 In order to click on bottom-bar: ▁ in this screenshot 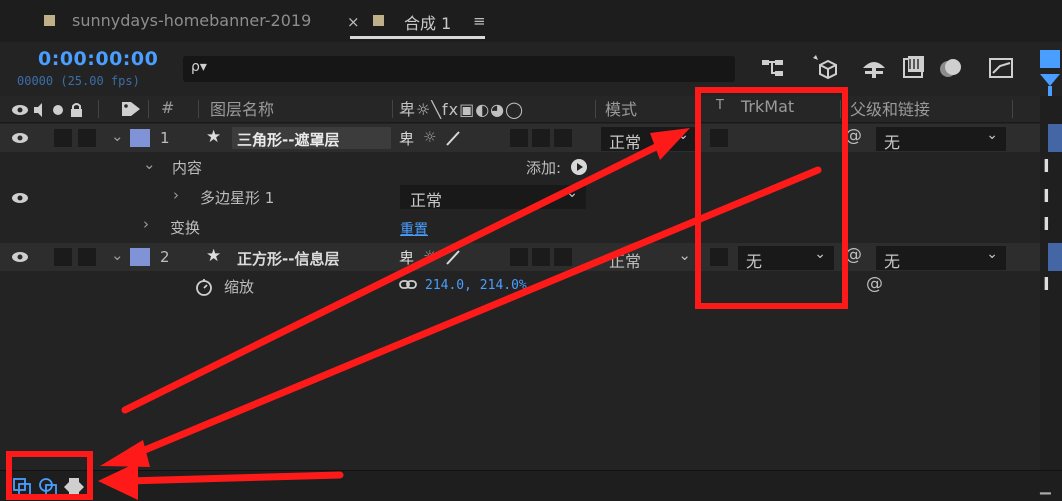, I will do `click(531, 485)`.